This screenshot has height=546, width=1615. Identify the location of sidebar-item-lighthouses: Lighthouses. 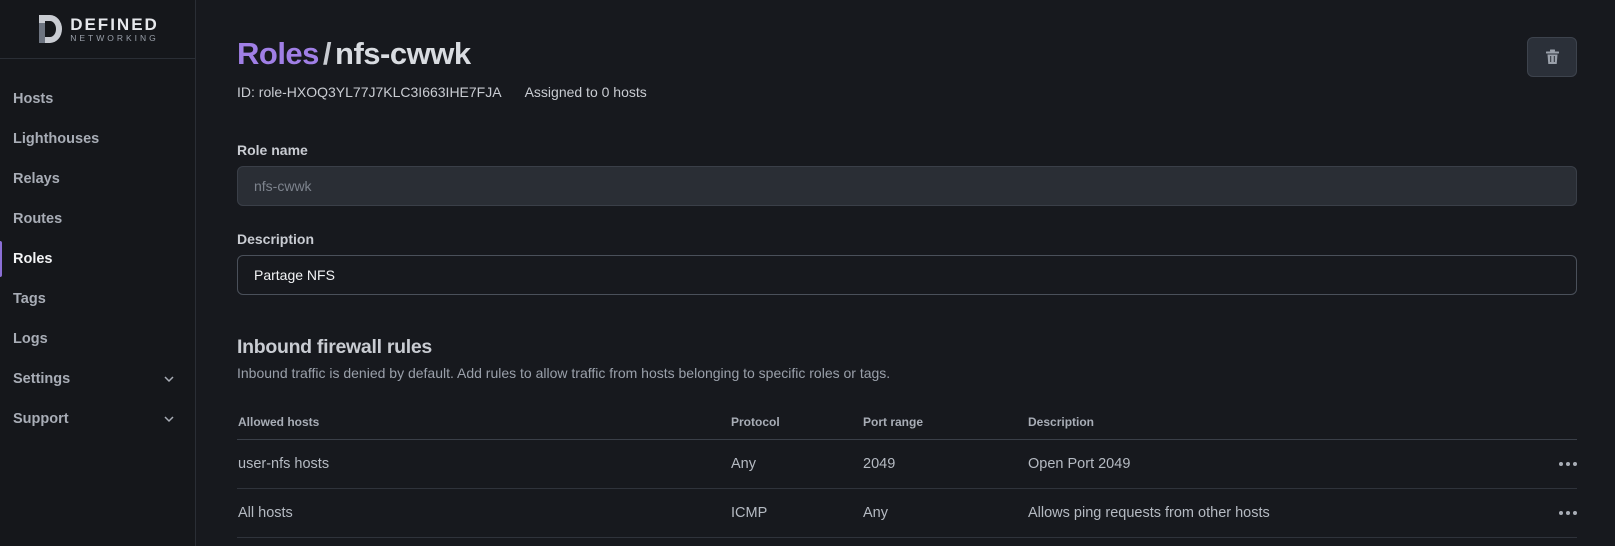
(97, 139).